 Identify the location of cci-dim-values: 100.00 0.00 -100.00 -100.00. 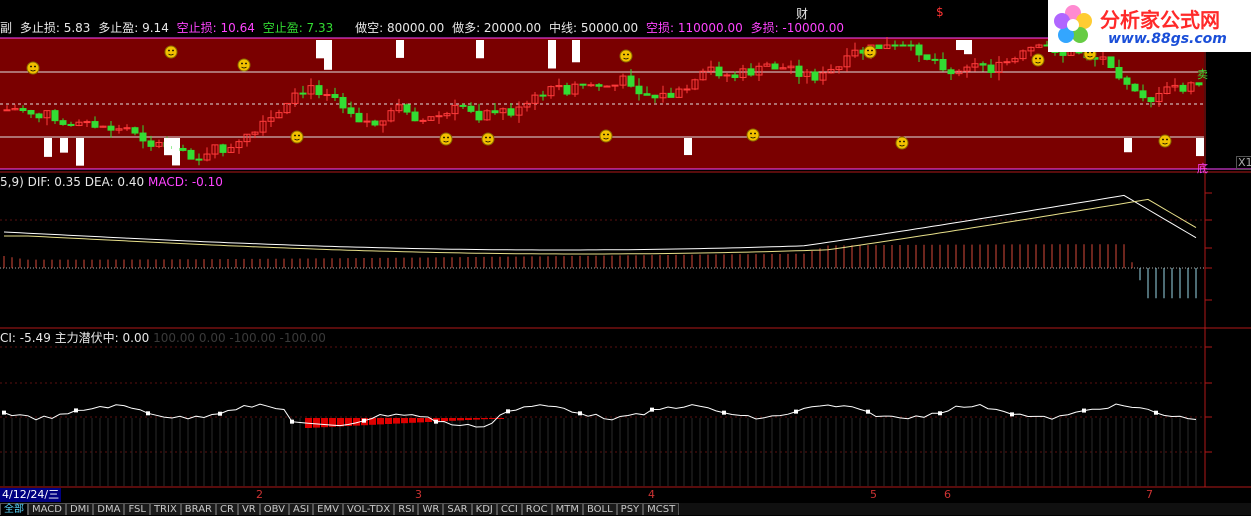
(239, 338).